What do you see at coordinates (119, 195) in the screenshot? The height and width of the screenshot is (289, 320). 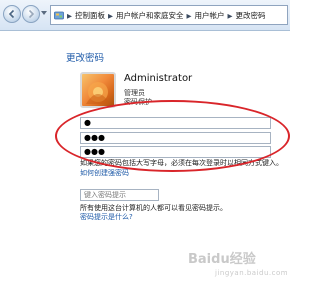 I see `password-hint-input: 键入密码提示` at bounding box center [119, 195].